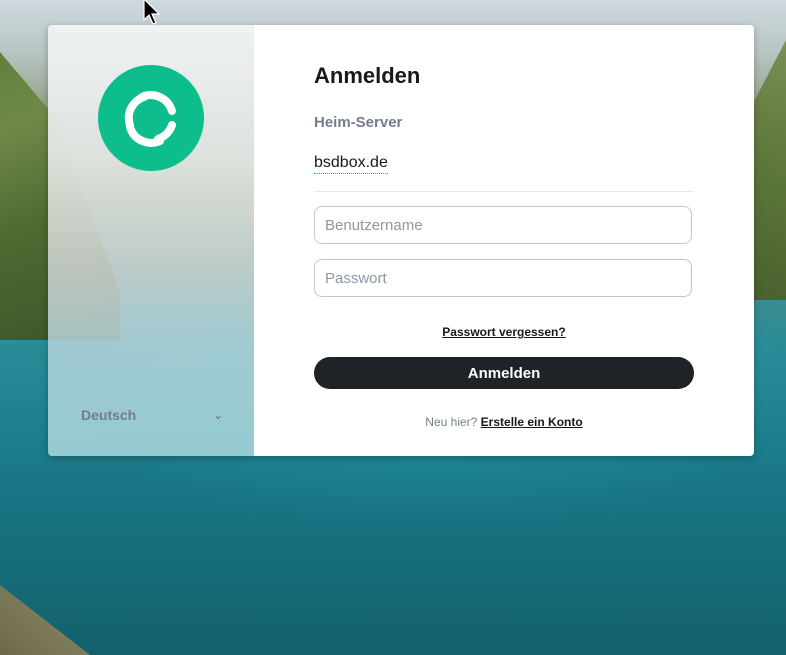  Describe the element at coordinates (532, 422) in the screenshot. I see `create-account-link: Erstelle ein Konto` at that location.